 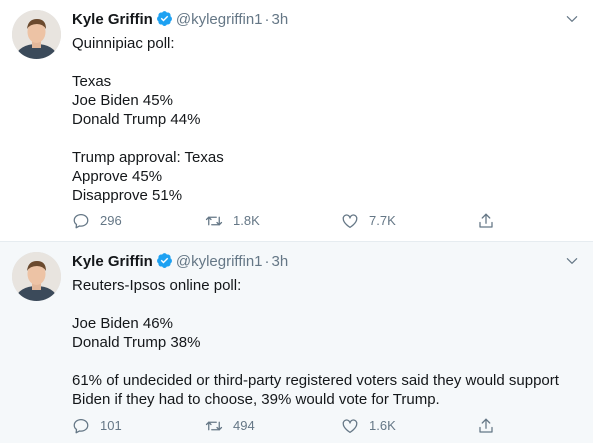 I want to click on retweet-button: 494, so click(x=230, y=426).